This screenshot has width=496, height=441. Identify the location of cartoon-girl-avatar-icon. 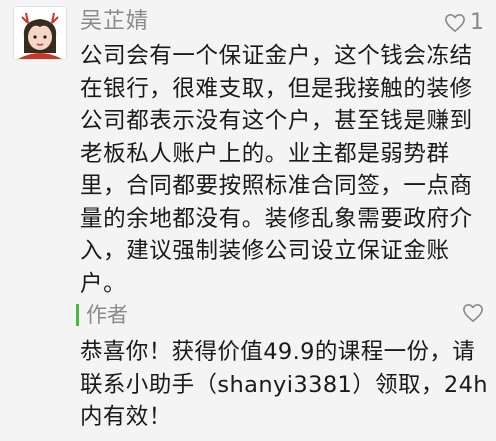
(40, 33).